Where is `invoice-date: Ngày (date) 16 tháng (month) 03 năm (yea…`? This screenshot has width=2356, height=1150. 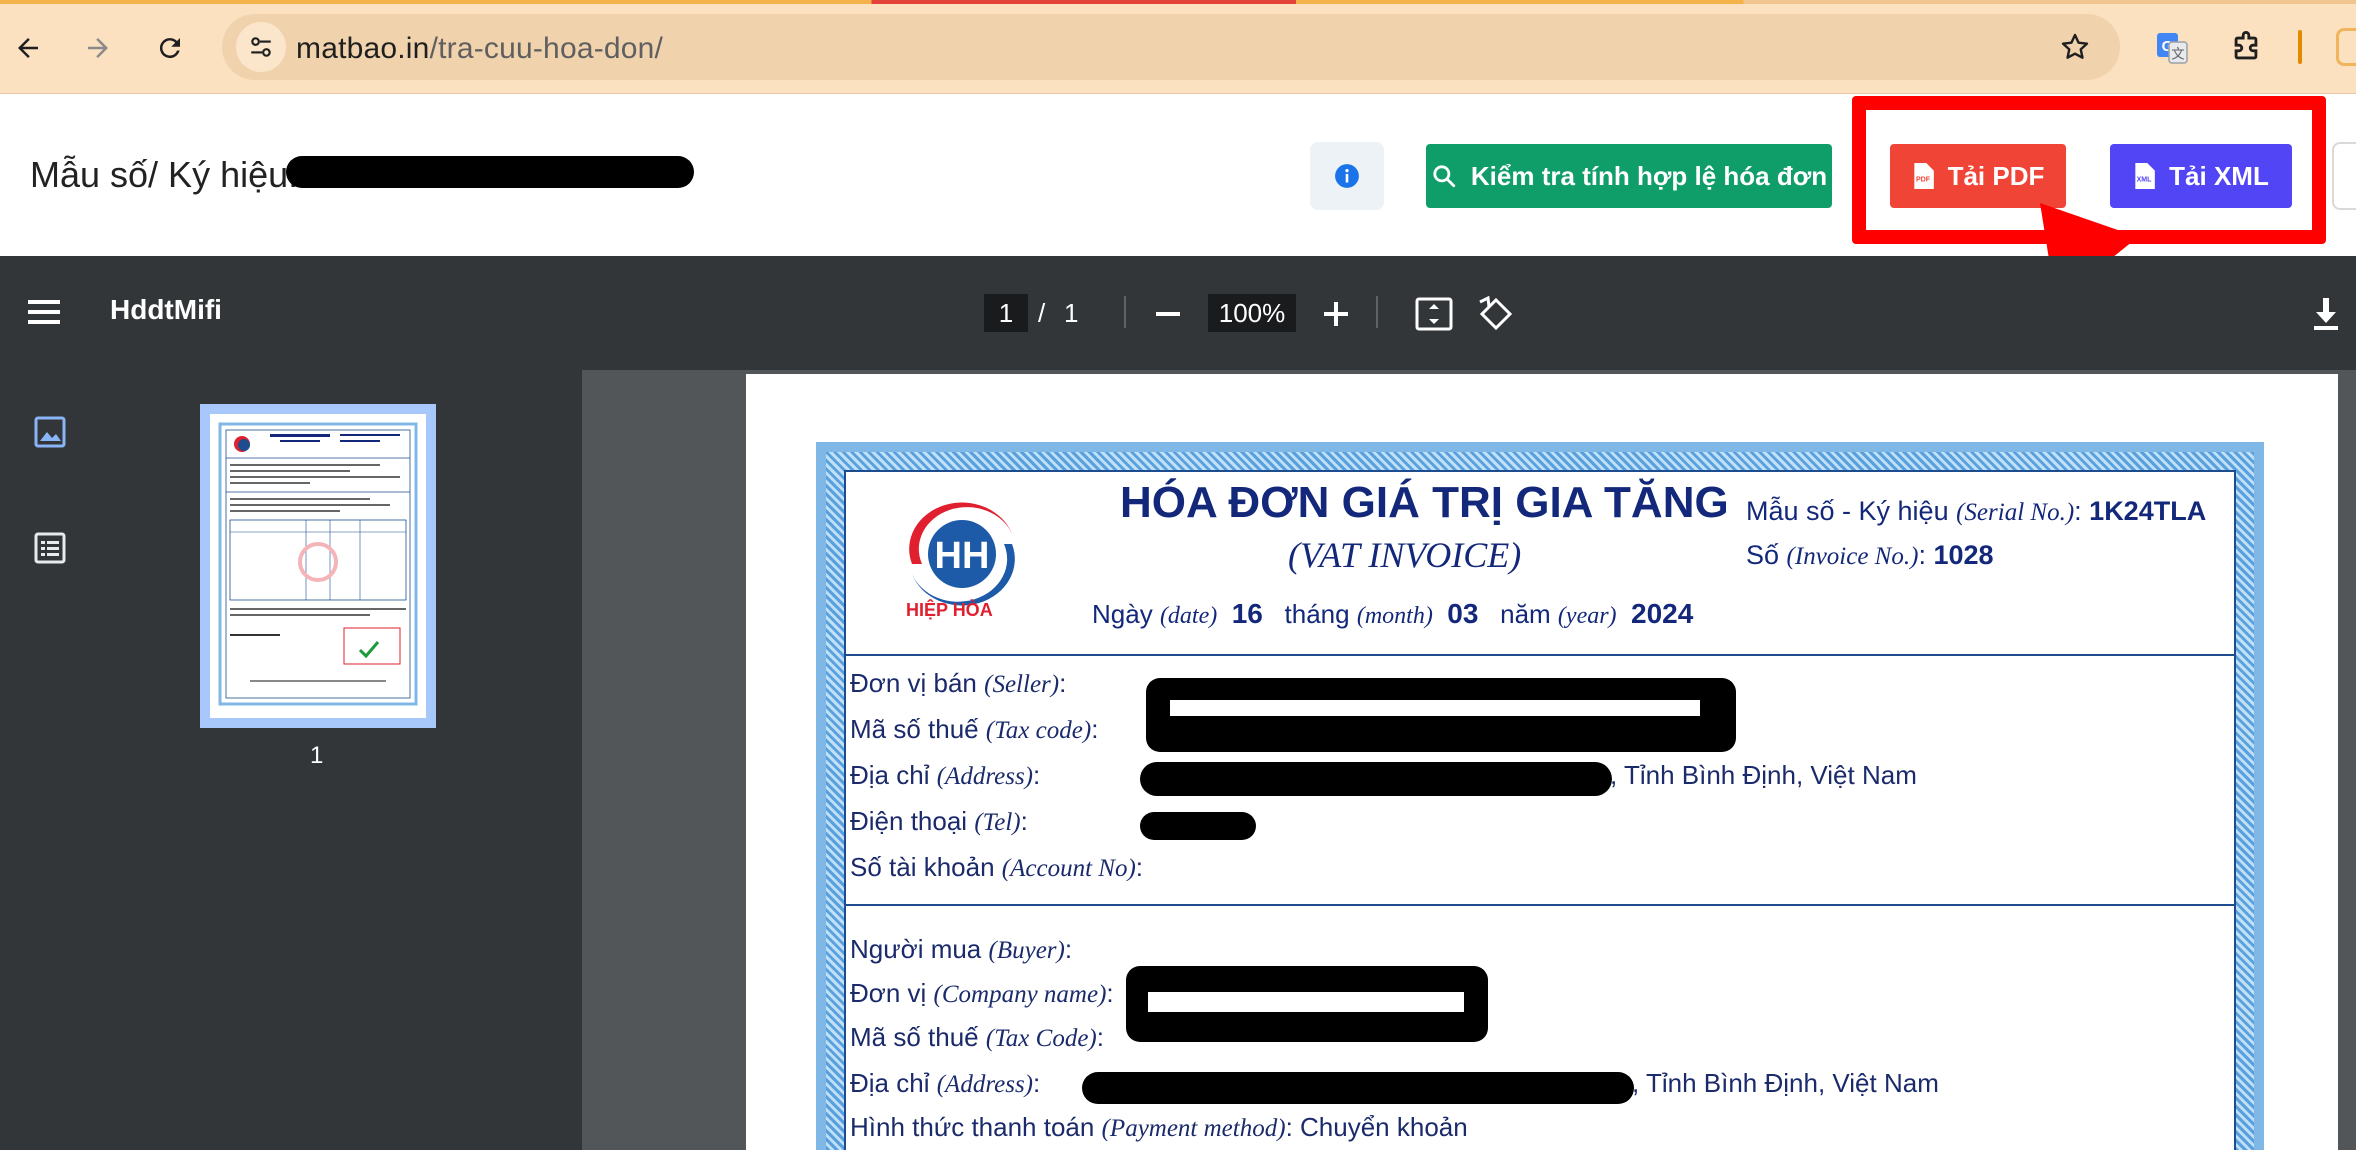
invoice-date: Ngày (date) 16 tháng (month) 03 năm (yea… is located at coordinates (1392, 614).